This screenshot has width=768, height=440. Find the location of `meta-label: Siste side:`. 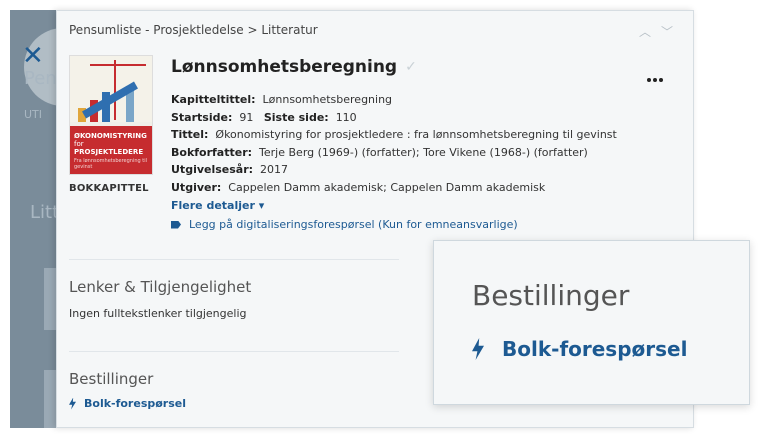

meta-label: Siste side: is located at coordinates (296, 117).